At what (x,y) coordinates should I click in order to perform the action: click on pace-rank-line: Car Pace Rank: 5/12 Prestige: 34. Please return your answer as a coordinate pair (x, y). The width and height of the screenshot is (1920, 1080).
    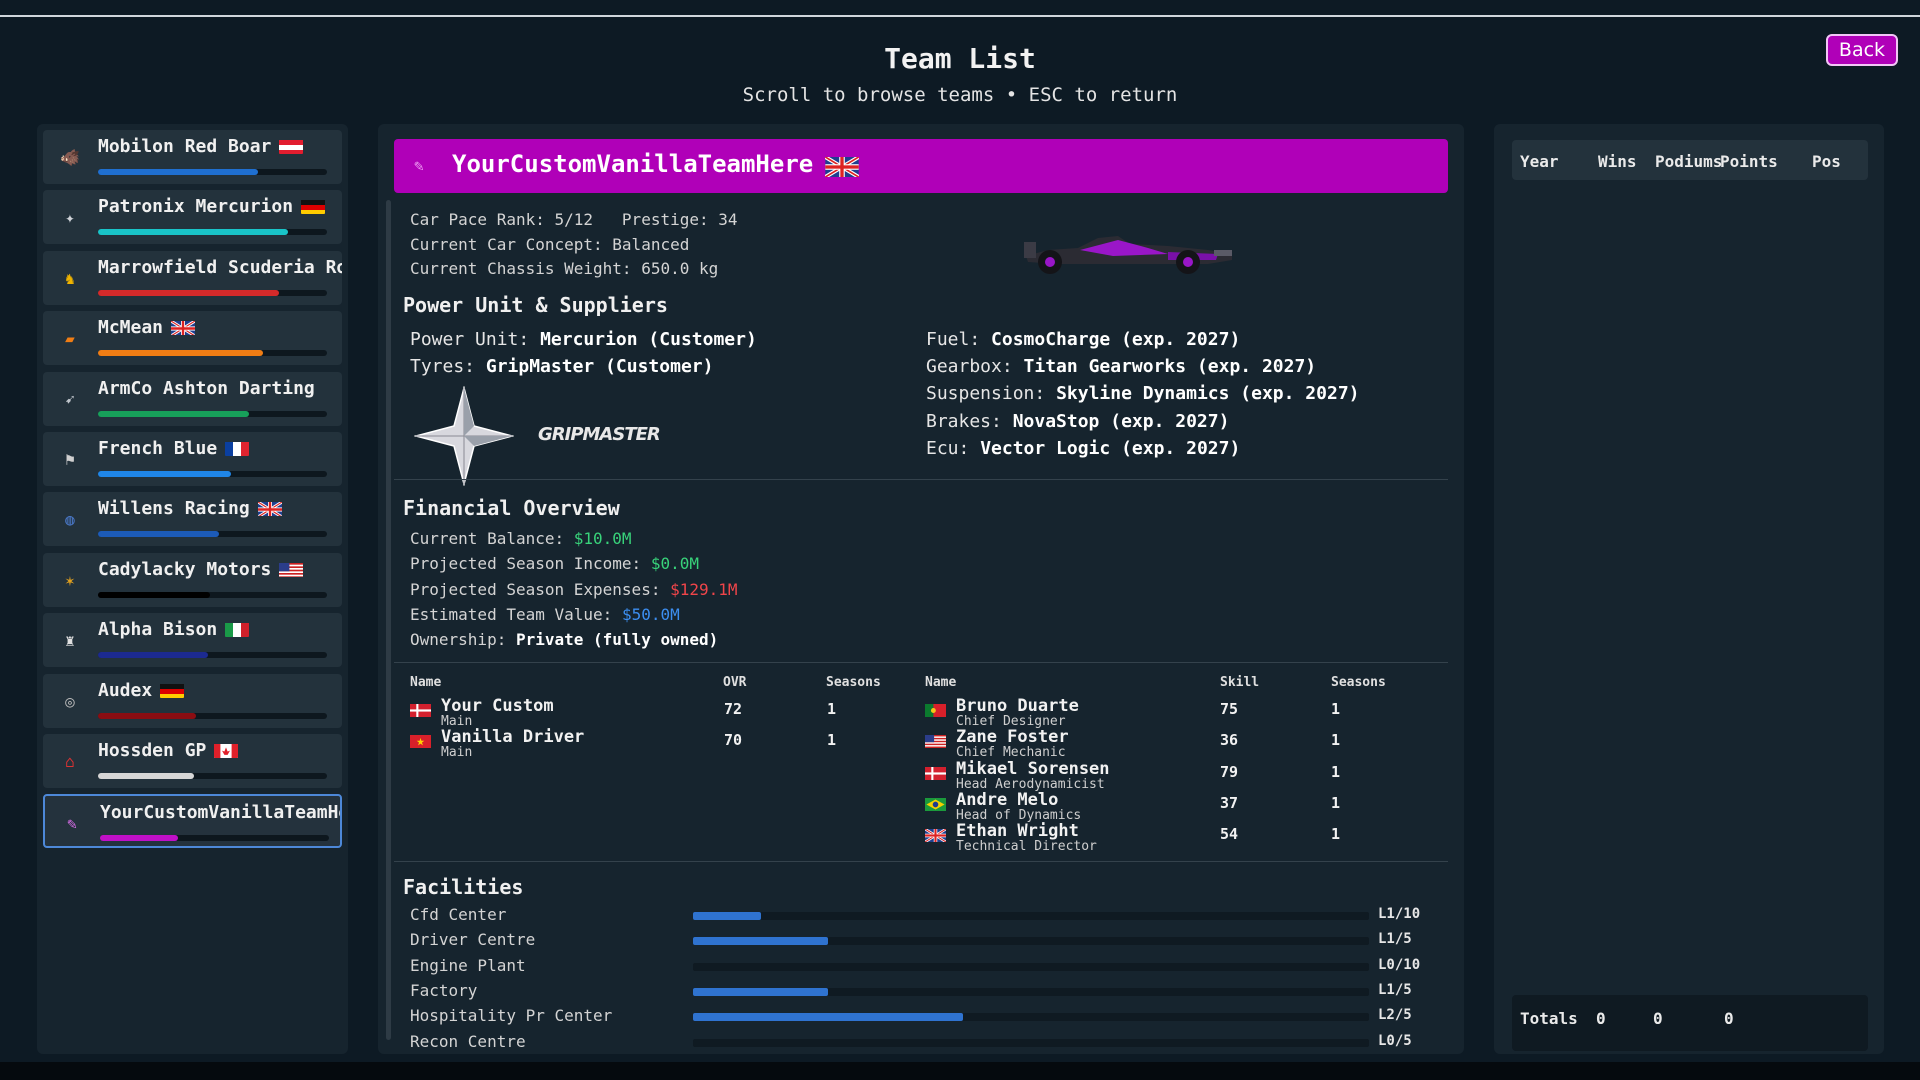
    Looking at the image, I should click on (574, 219).